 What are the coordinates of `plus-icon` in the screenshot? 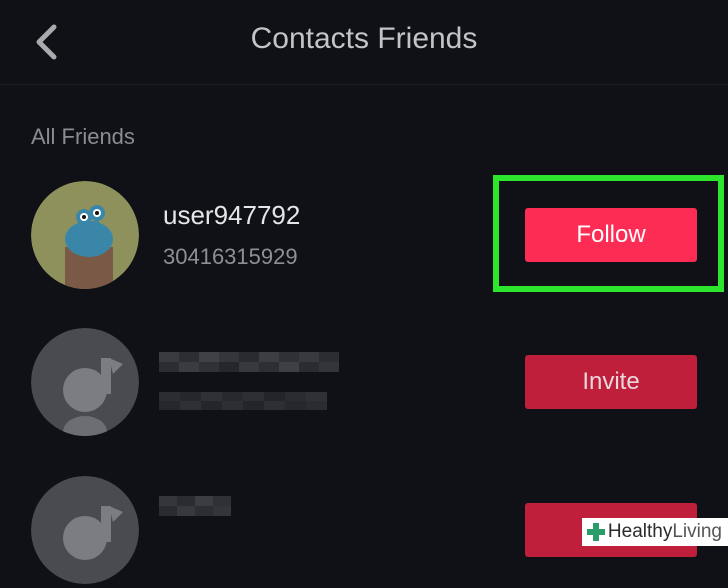 It's located at (595, 532).